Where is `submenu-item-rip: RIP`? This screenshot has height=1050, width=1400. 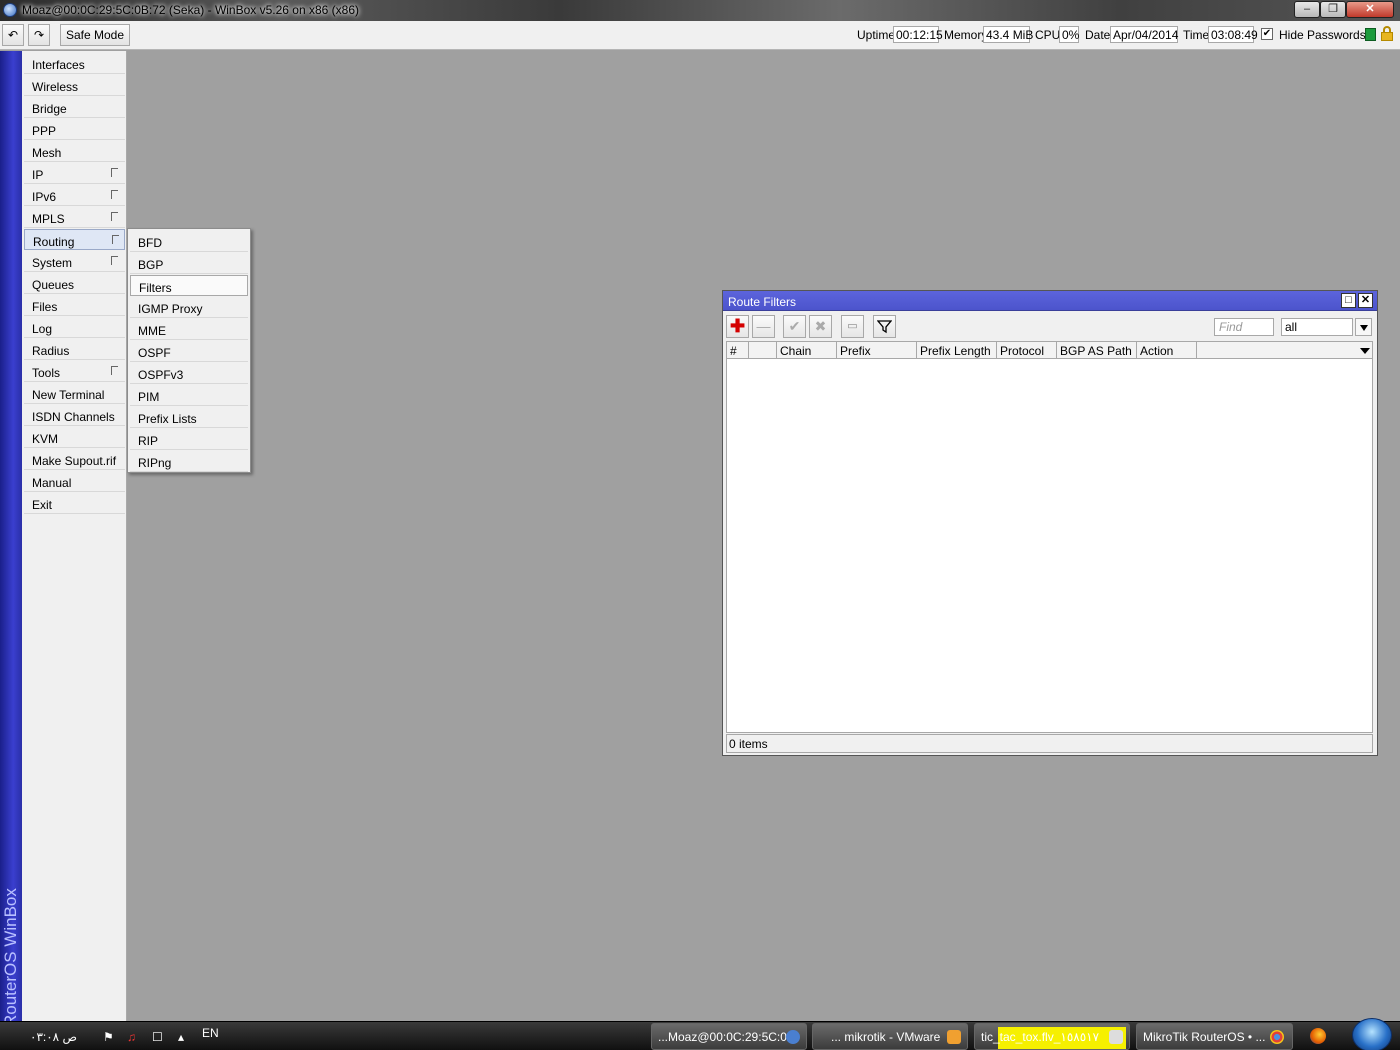 submenu-item-rip: RIP is located at coordinates (189, 439).